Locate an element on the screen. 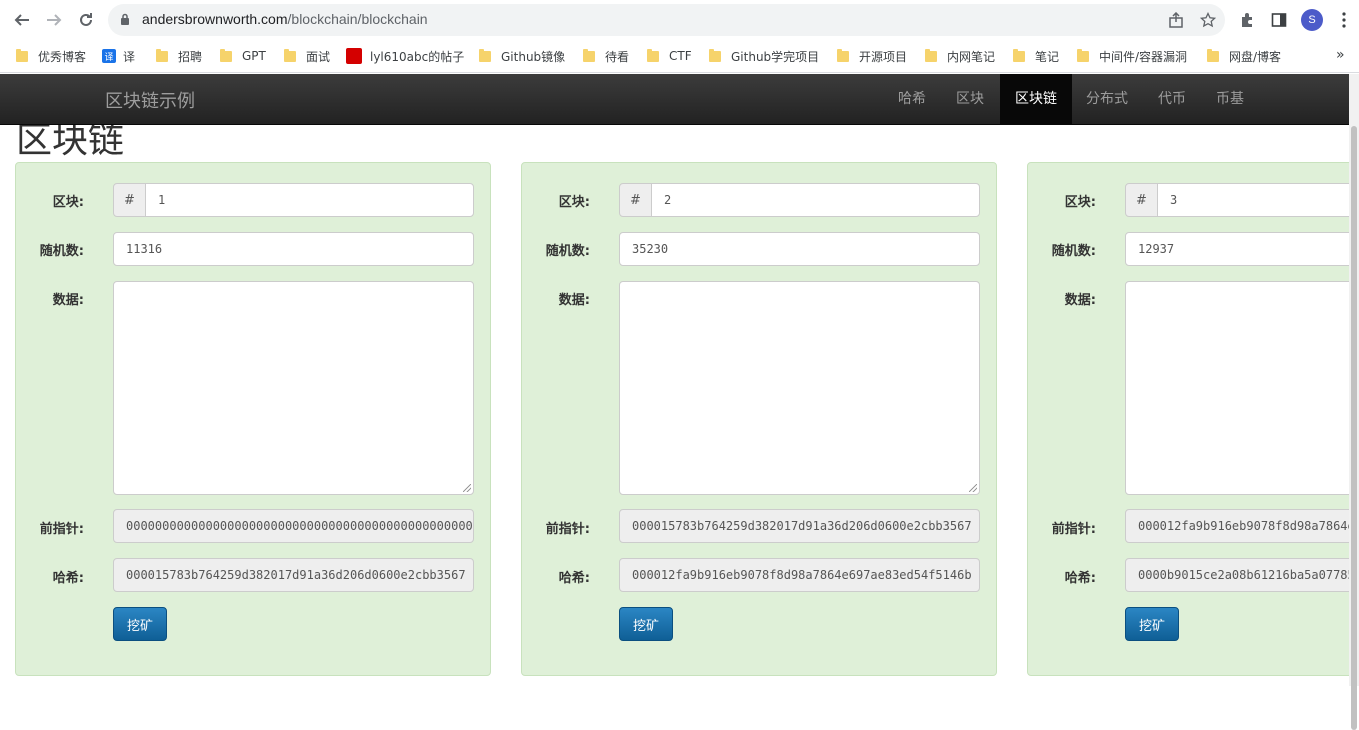 This screenshot has height=730, width=1359. nav-distributed: 分布式 is located at coordinates (1107, 99).